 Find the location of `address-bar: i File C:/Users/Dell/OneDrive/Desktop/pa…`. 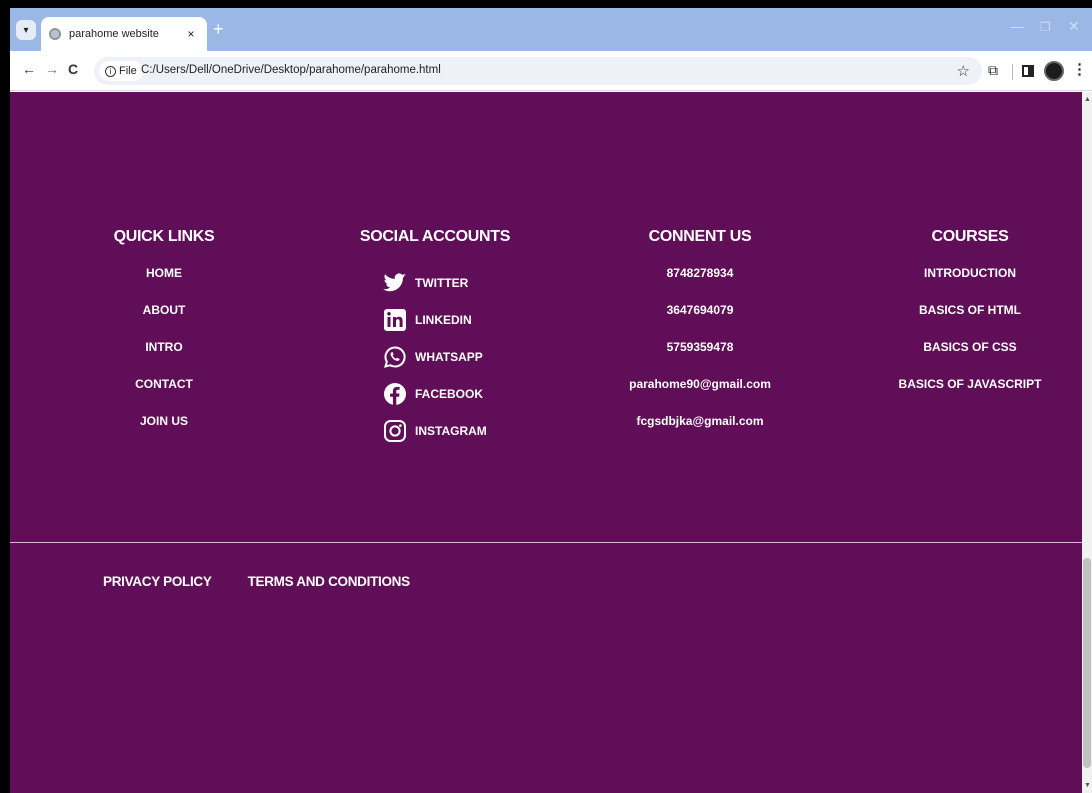

address-bar: i File C:/Users/Dell/OneDrive/Desktop/pa… is located at coordinates (538, 71).